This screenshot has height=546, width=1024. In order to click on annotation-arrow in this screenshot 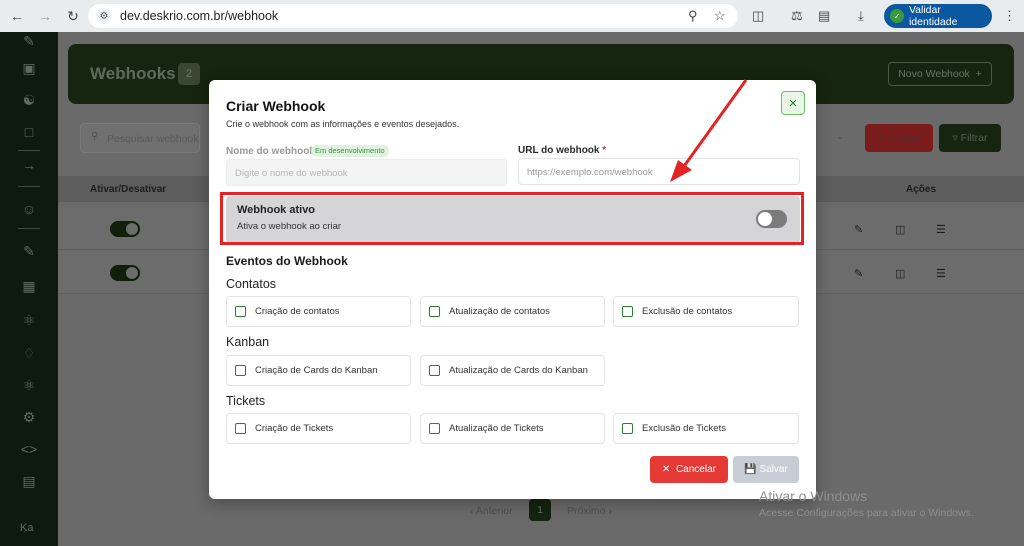, I will do `click(709, 130)`.